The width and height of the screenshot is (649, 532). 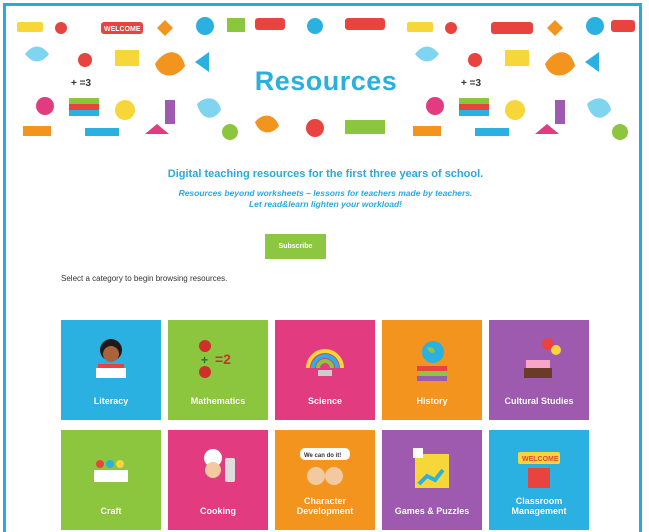 What do you see at coordinates (218, 401) in the screenshot?
I see `category-label: Mathematics` at bounding box center [218, 401].